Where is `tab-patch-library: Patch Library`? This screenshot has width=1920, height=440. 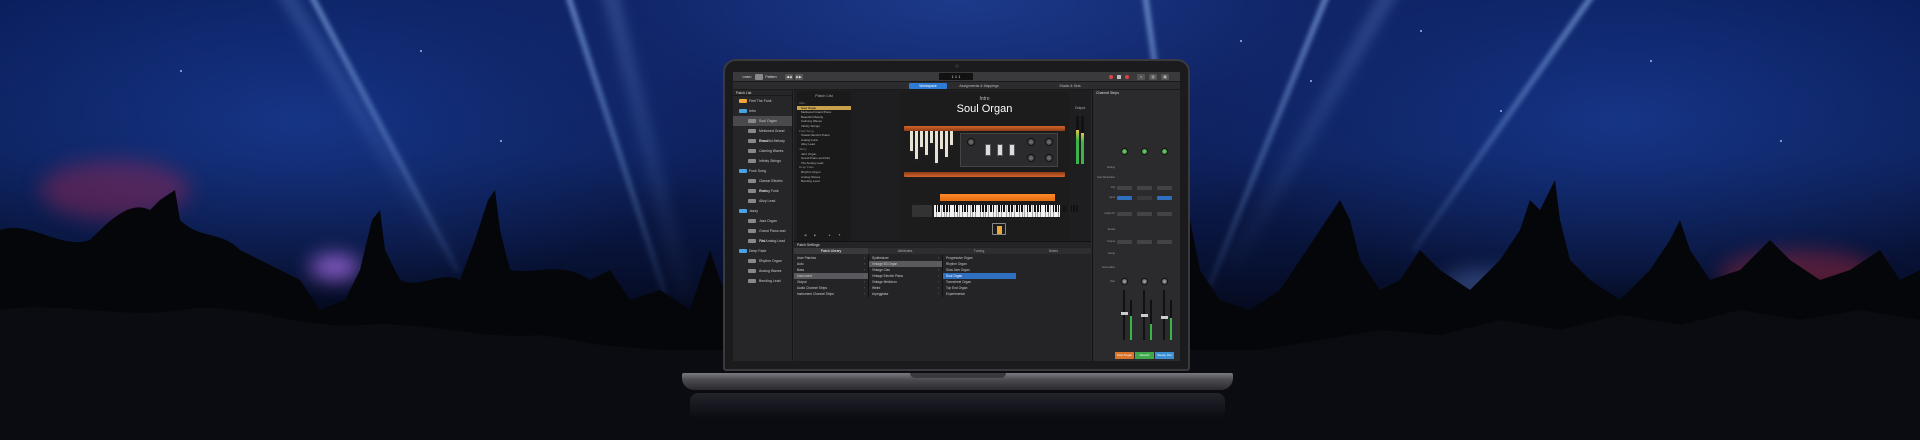
tab-patch-library: Patch Library is located at coordinates (831, 251).